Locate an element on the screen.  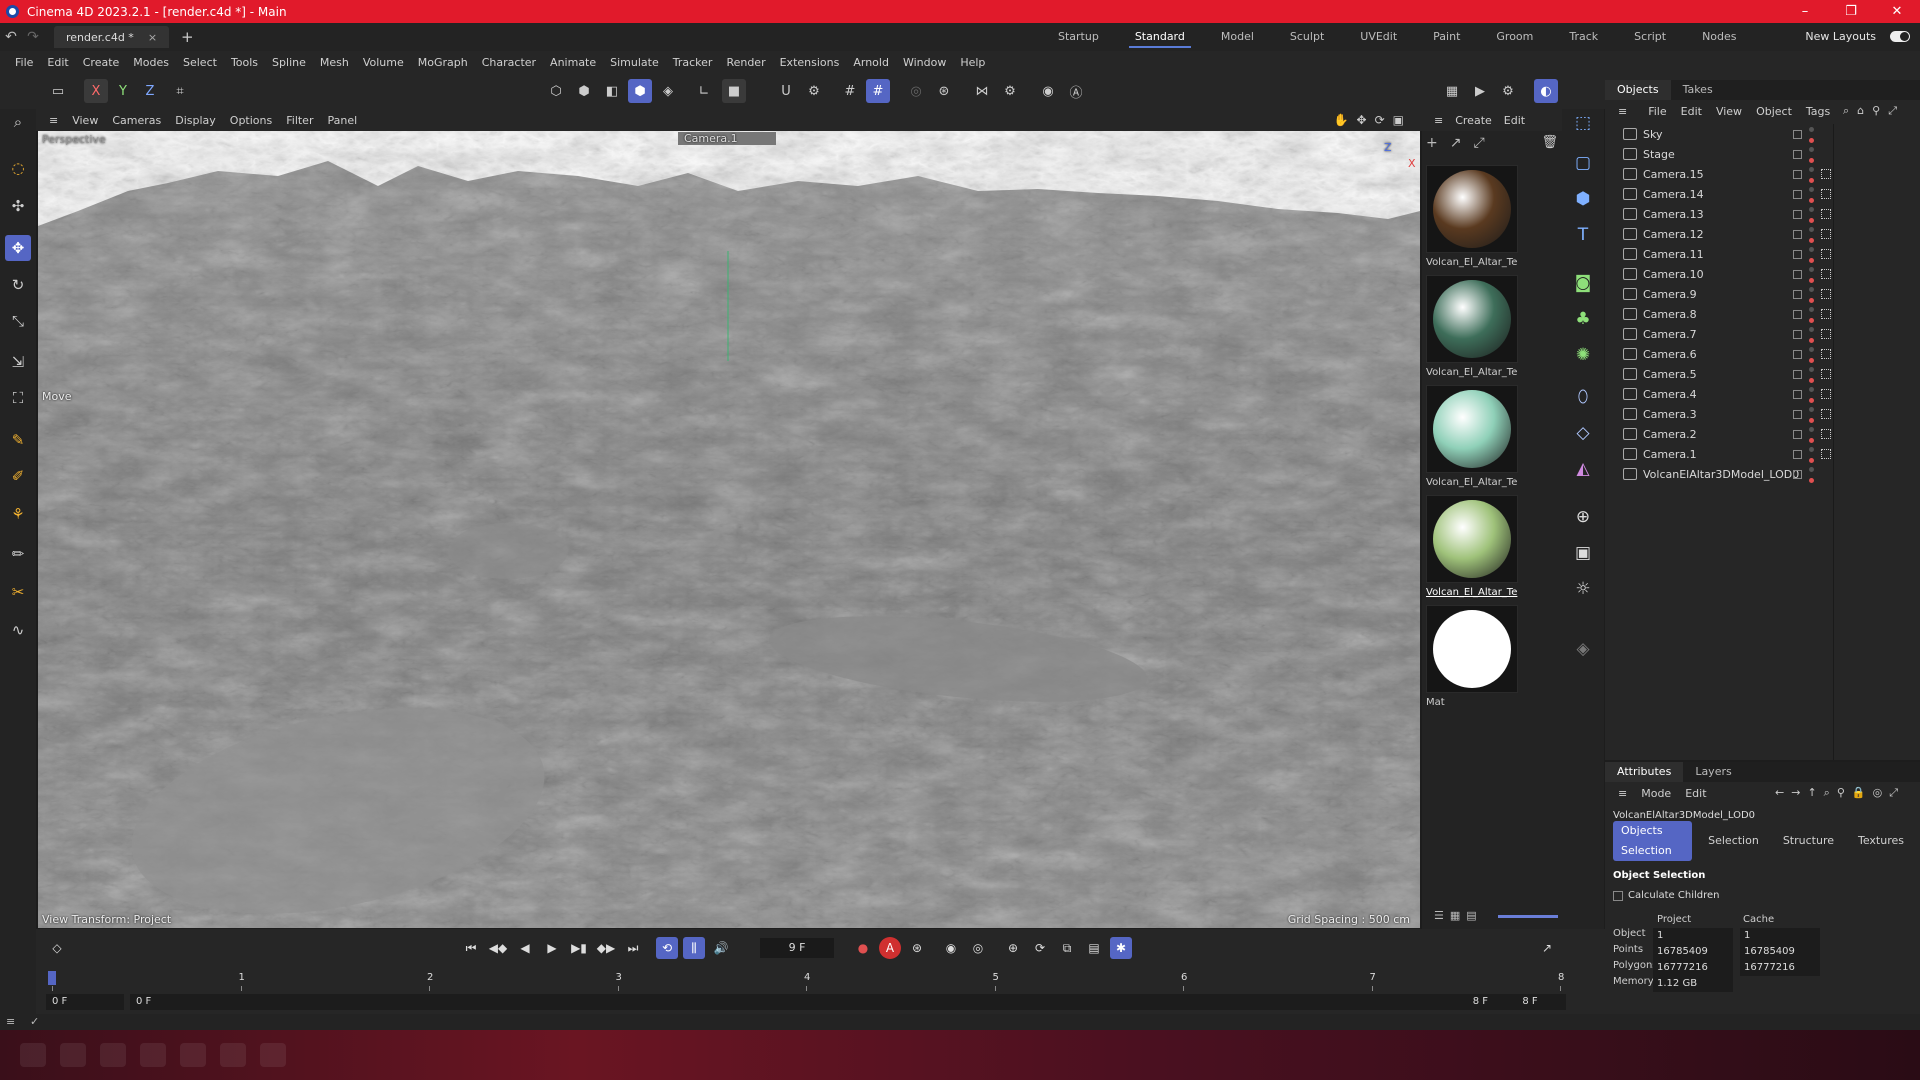
layout-tab-nodes: Nodes is located at coordinates (1719, 37).